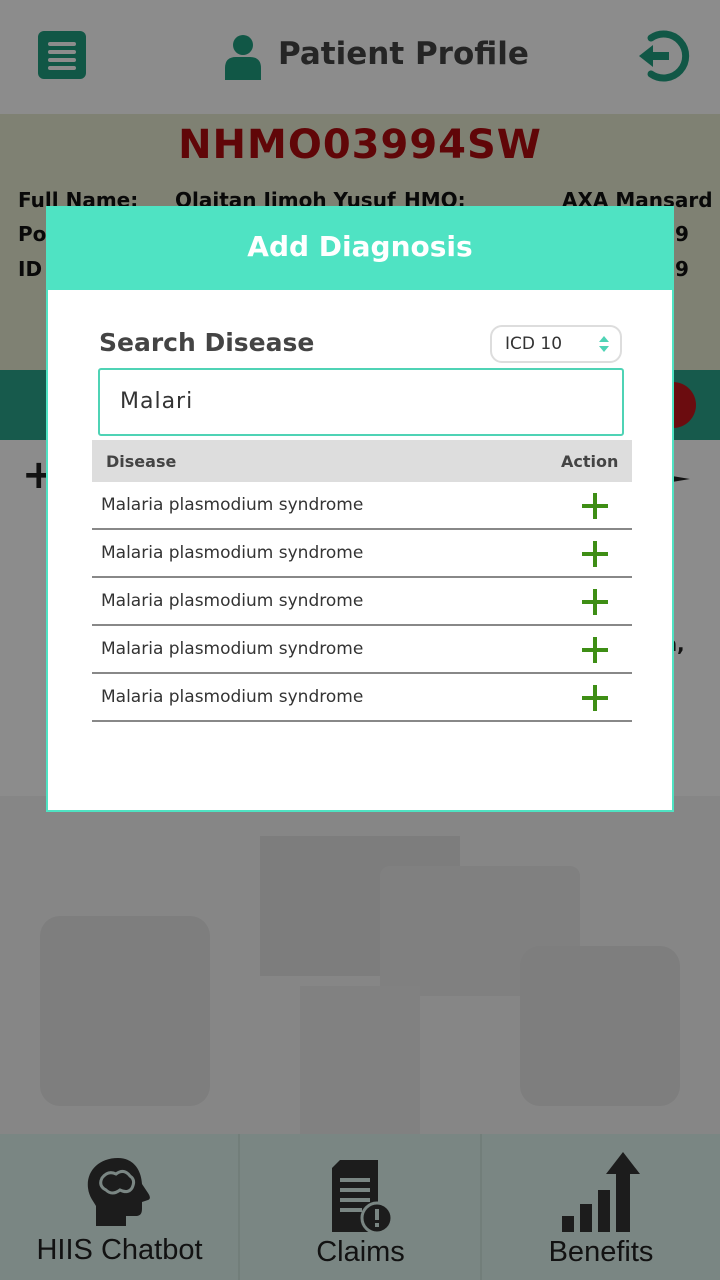 The width and height of the screenshot is (720, 1280). Describe the element at coordinates (141, 461) in the screenshot. I see `column-header-disease: Disease` at that location.